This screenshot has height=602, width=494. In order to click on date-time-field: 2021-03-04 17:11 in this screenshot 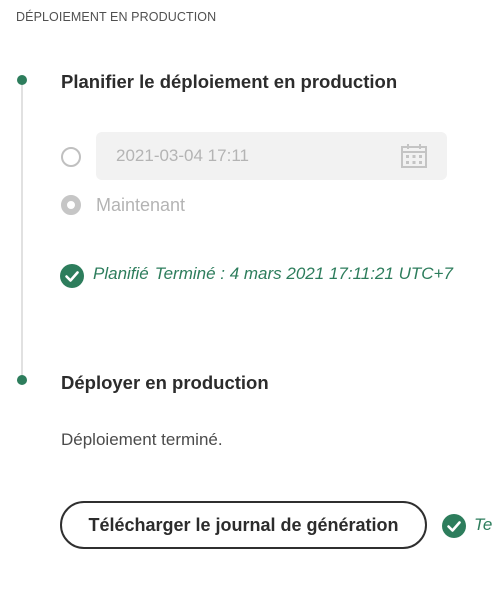, I will do `click(271, 156)`.